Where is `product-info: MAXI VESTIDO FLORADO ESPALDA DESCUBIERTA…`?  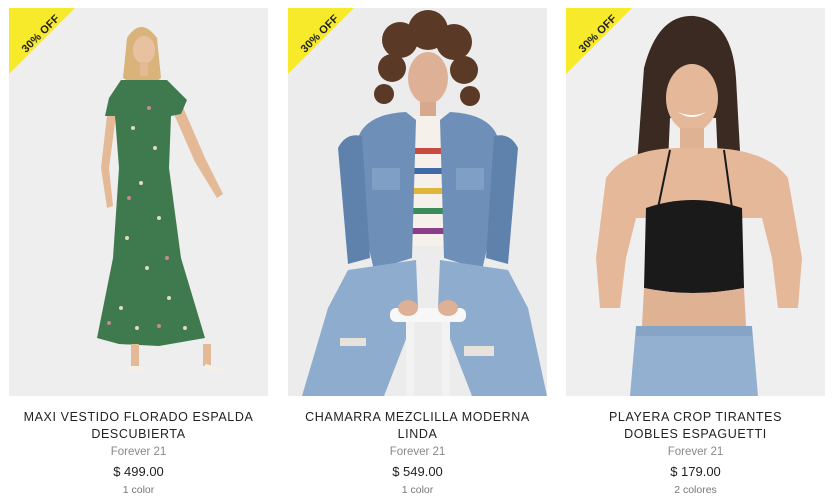
product-info: MAXI VESTIDO FLORADO ESPALDA DESCUBIERTA… is located at coordinates (138, 446).